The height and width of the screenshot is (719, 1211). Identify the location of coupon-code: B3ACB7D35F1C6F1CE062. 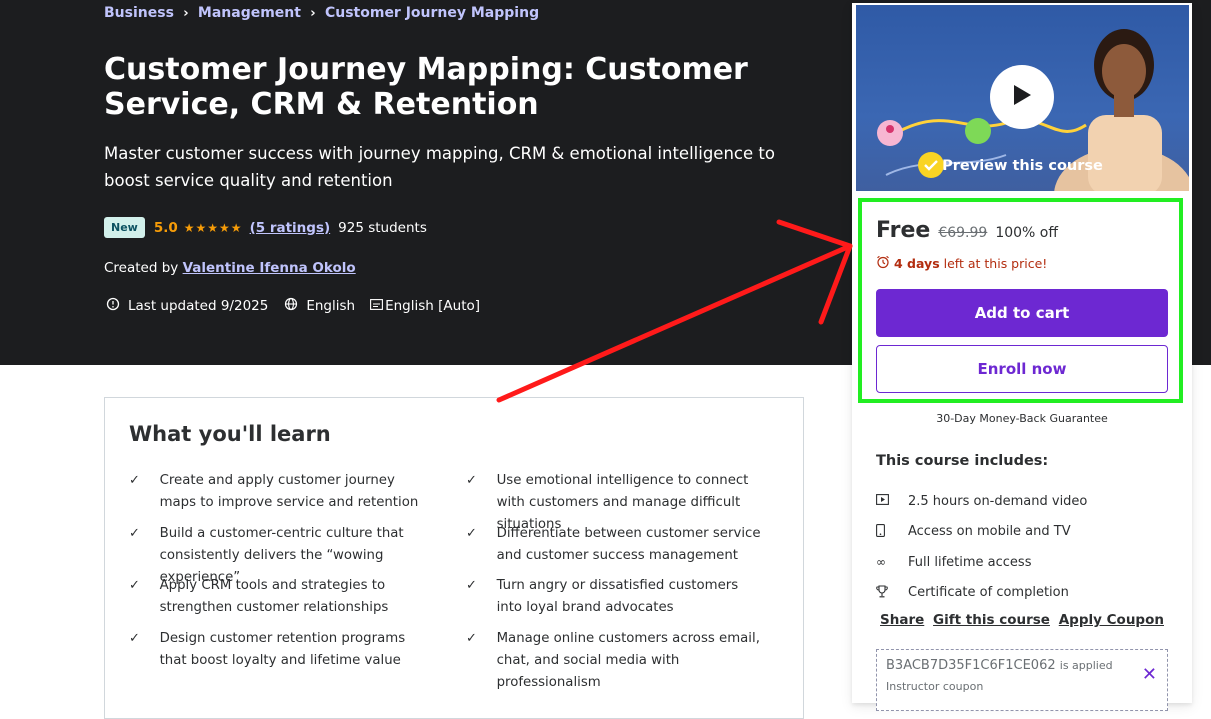
(971, 665).